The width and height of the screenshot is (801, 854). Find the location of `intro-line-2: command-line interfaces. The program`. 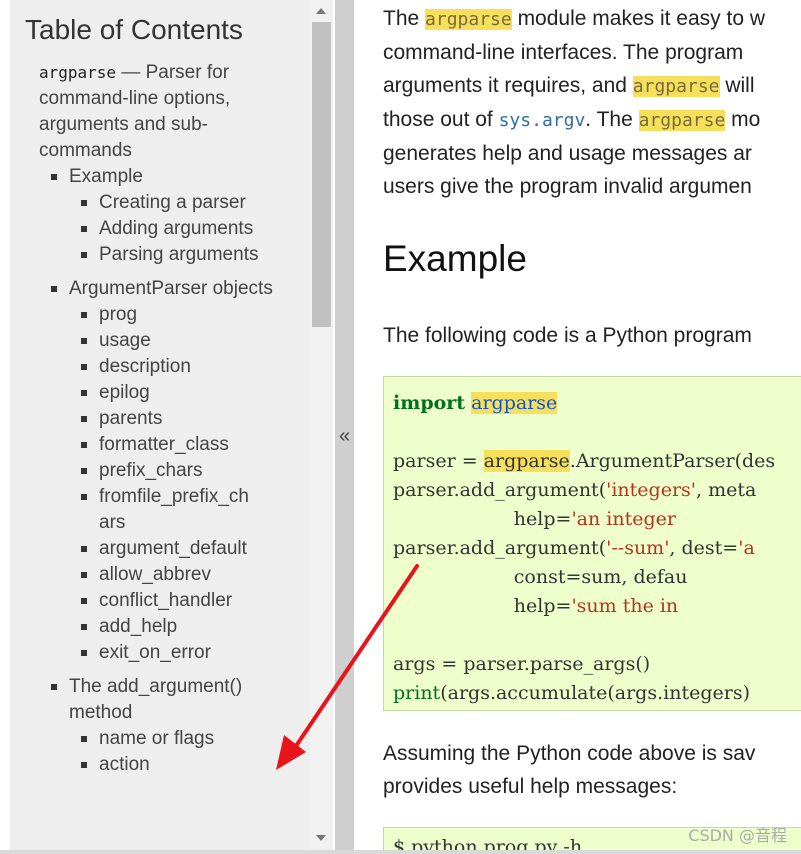

intro-line-2: command-line interfaces. The program is located at coordinates (563, 52).